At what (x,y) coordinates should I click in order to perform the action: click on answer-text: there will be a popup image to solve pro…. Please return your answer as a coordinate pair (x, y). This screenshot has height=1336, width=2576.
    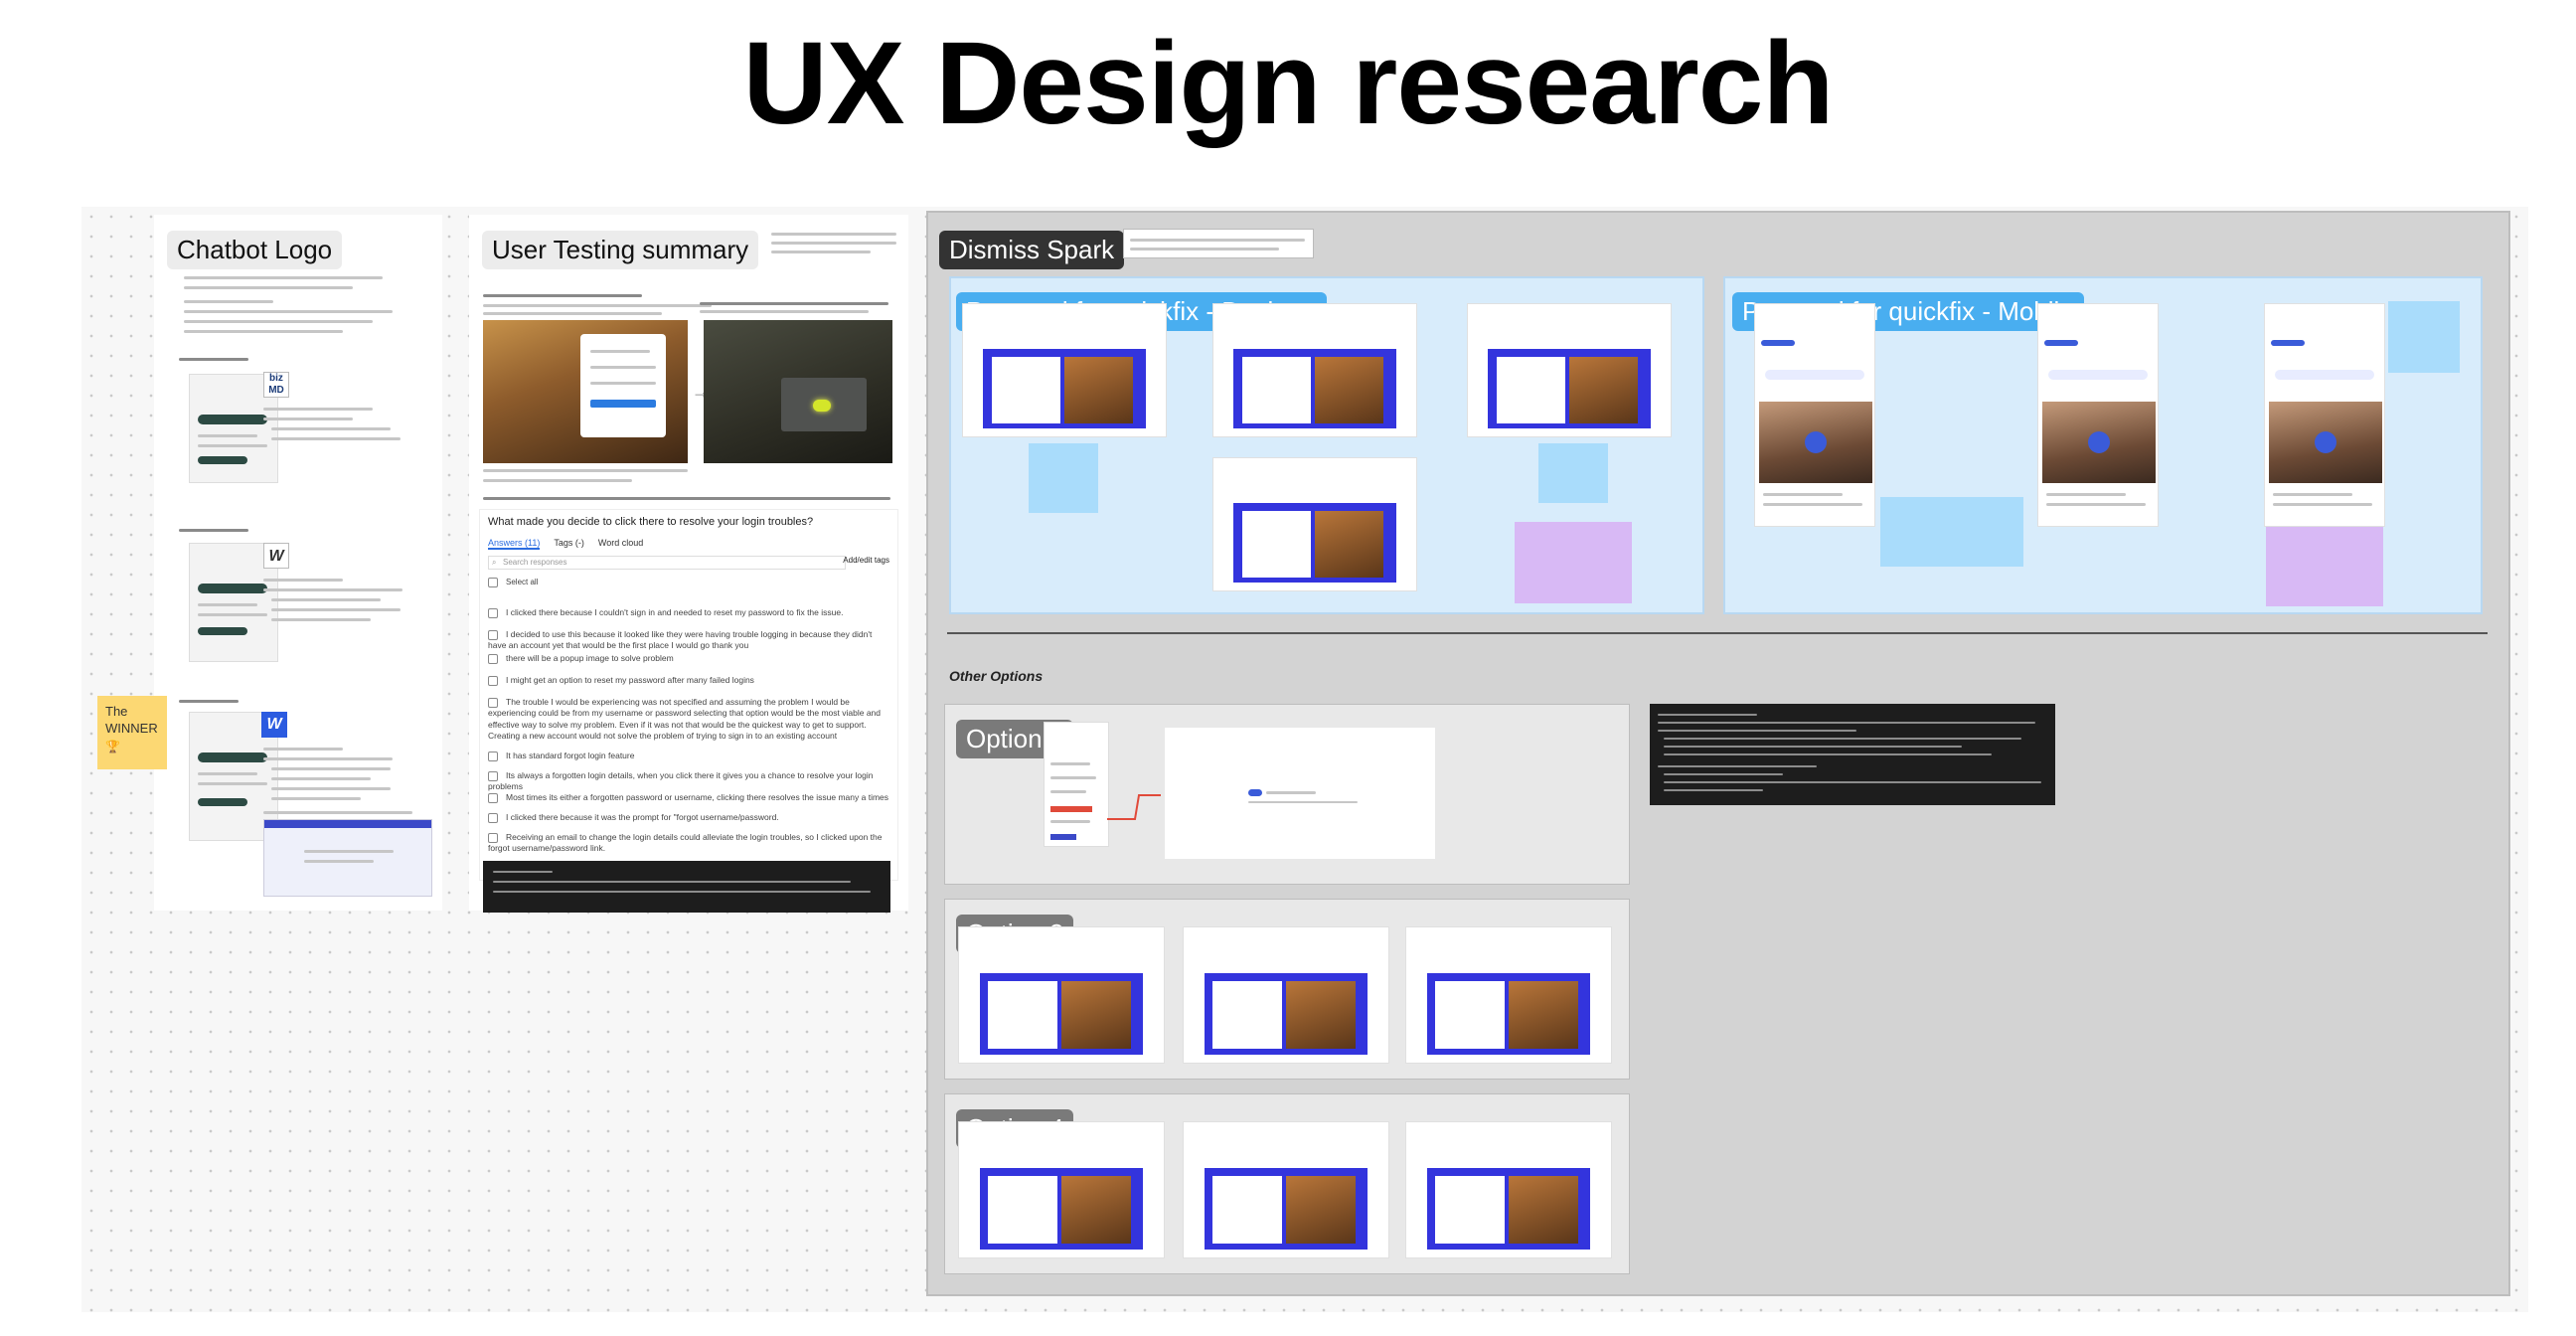
    Looking at the image, I should click on (590, 658).